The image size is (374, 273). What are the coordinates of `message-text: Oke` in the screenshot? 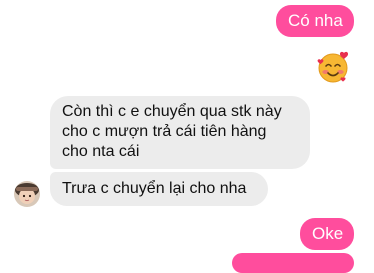 It's located at (328, 233).